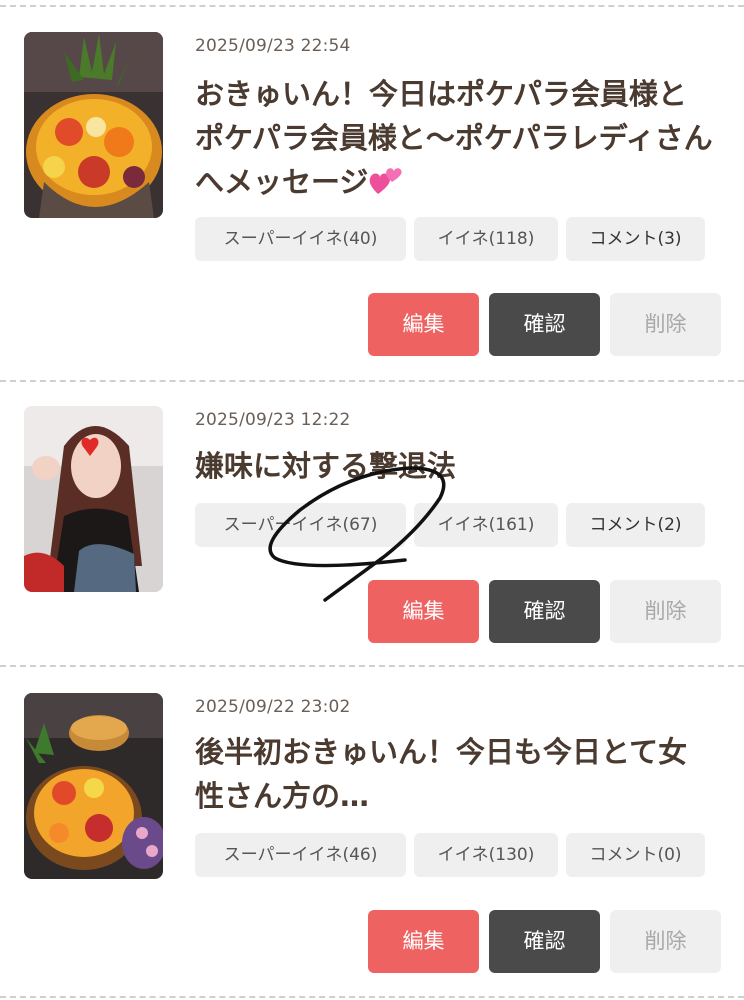 Image resolution: width=744 pixels, height=1000 pixels. I want to click on super-like-count: スーパーイイネ(67), so click(300, 525).